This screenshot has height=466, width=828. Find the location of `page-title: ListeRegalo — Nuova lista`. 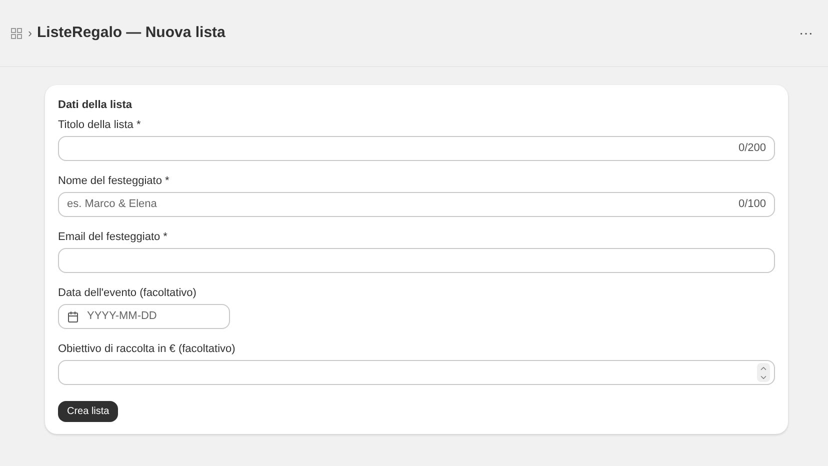

page-title: ListeRegalo — Nuova lista is located at coordinates (131, 32).